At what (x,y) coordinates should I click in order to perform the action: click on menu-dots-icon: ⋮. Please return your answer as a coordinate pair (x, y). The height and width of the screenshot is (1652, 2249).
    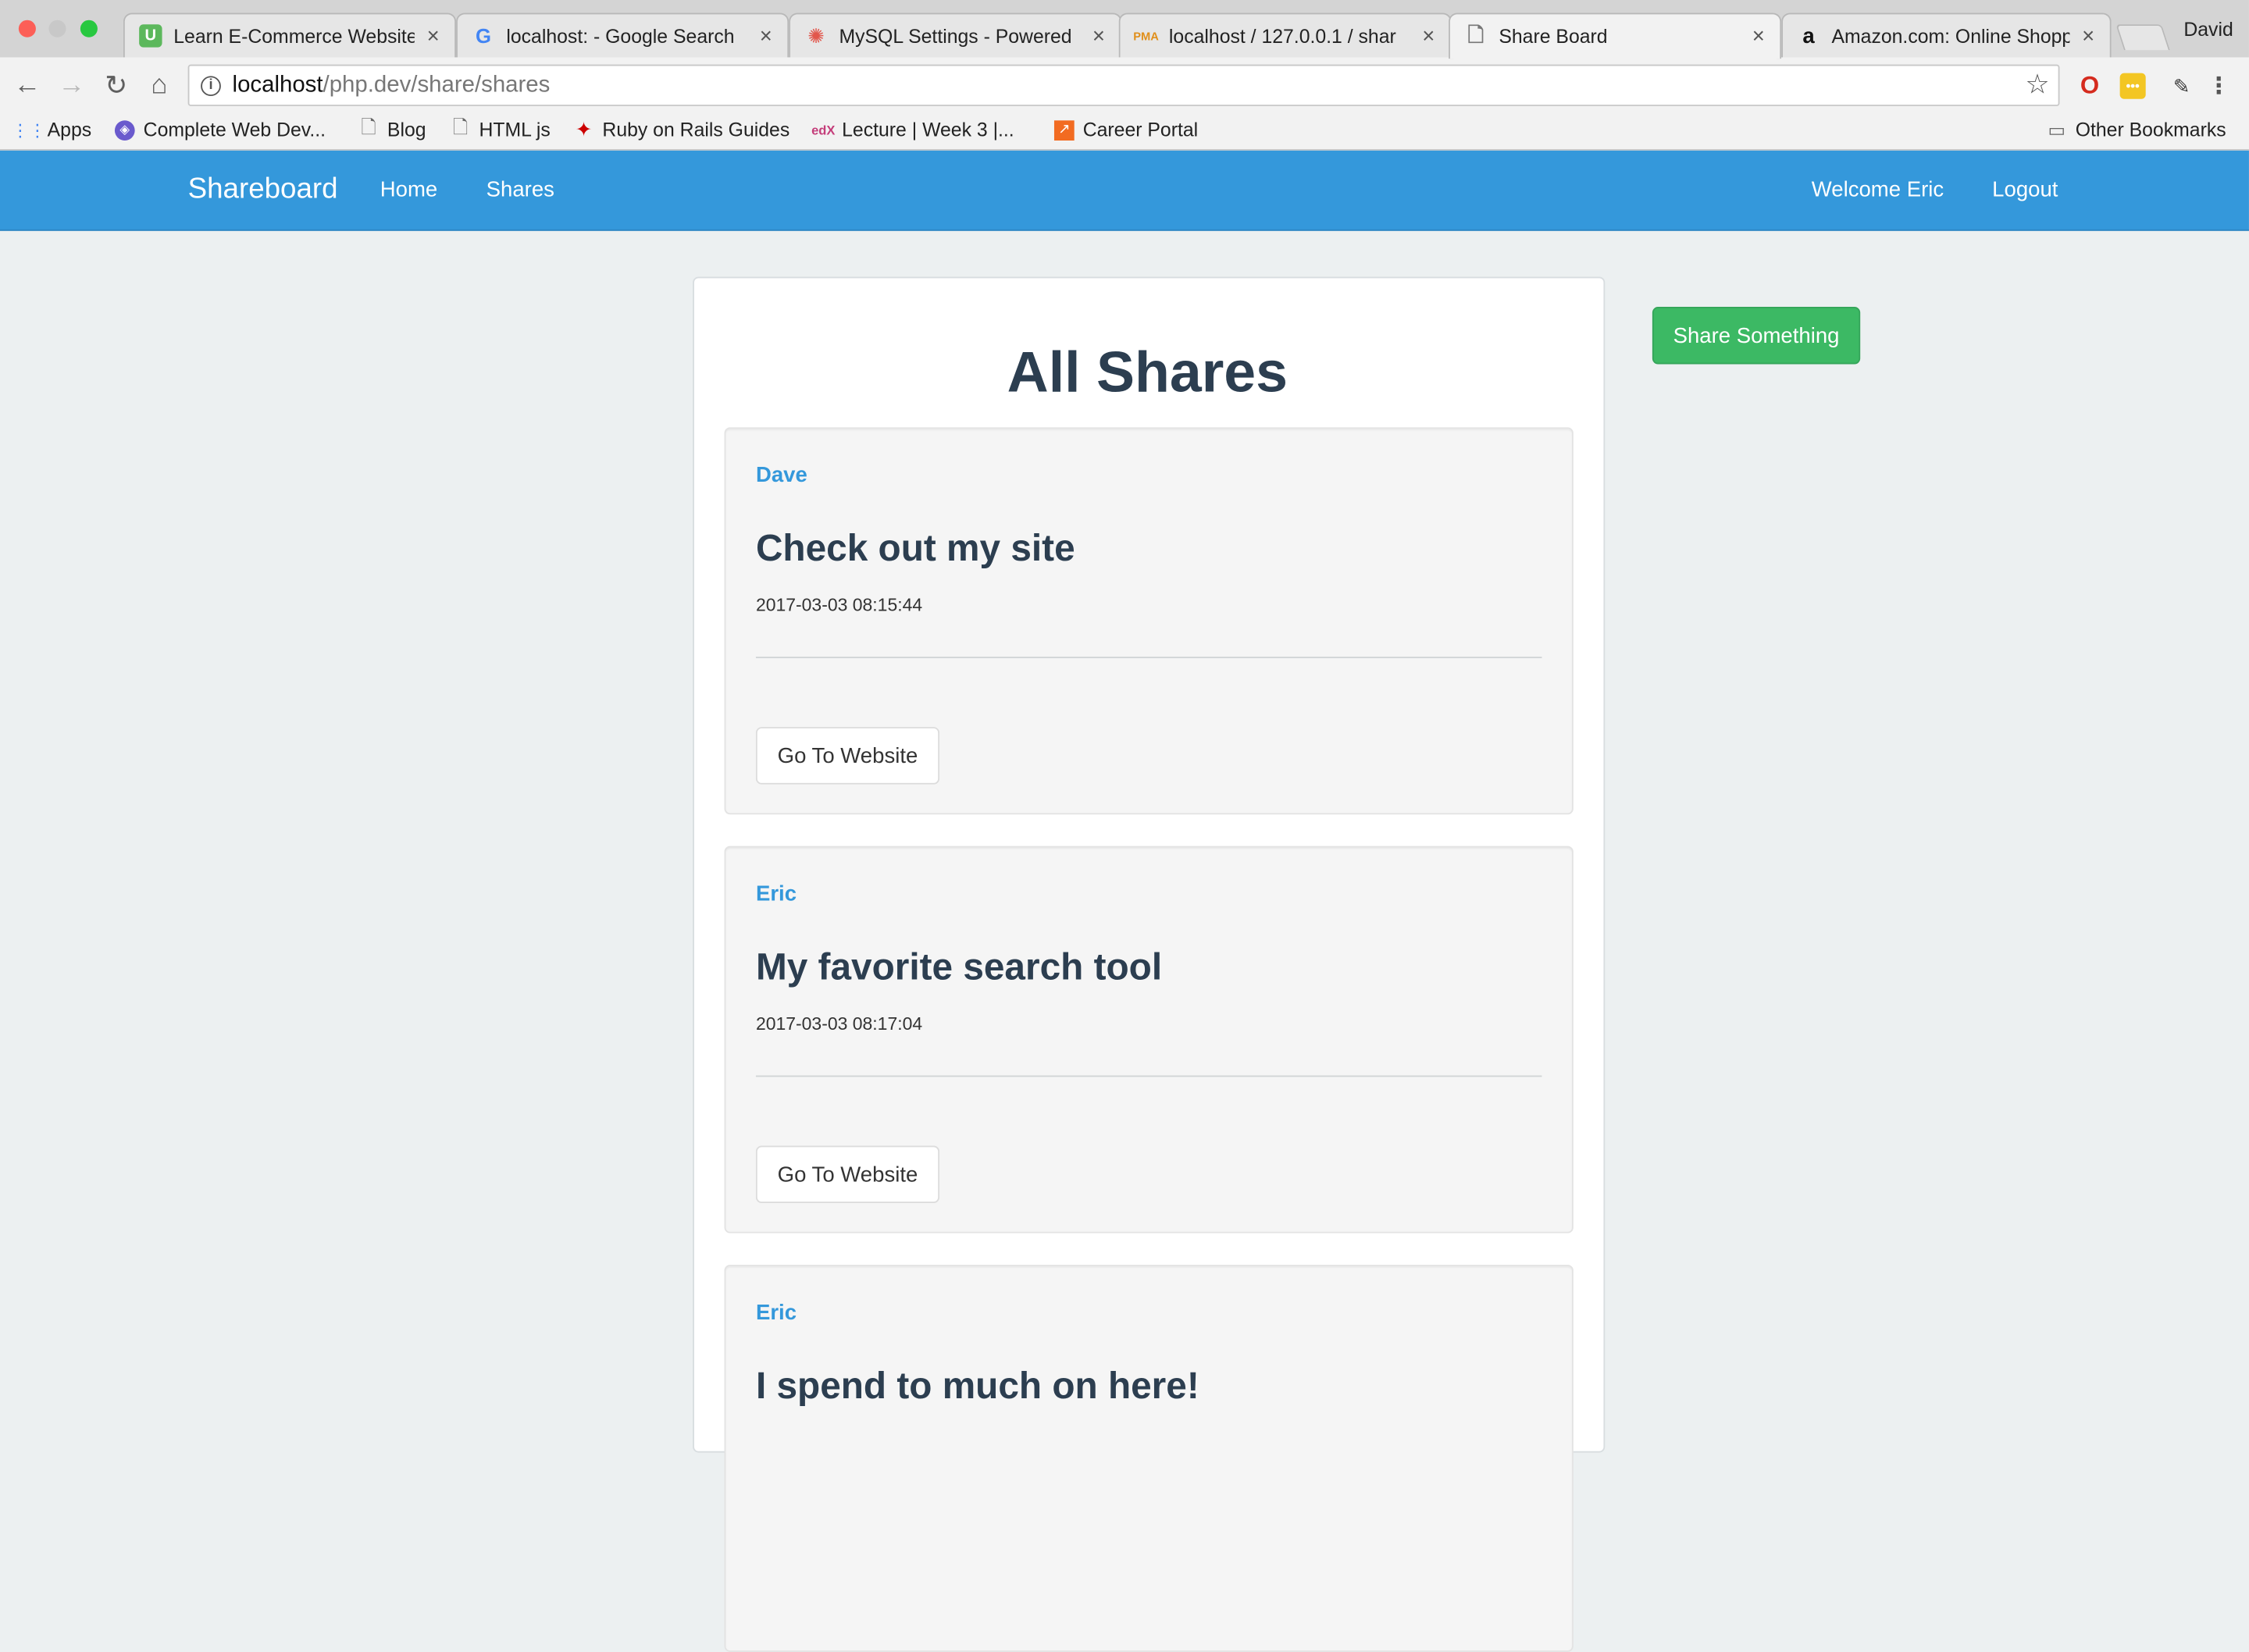
    Looking at the image, I should click on (2219, 86).